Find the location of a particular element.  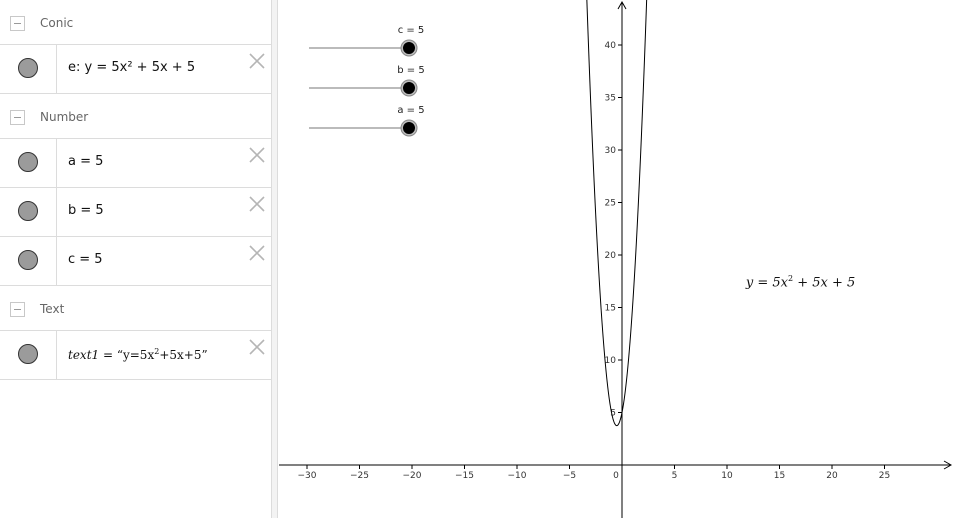

algebra-expression: text1 = “y=5x2+5x+5” is located at coordinates (138, 354).